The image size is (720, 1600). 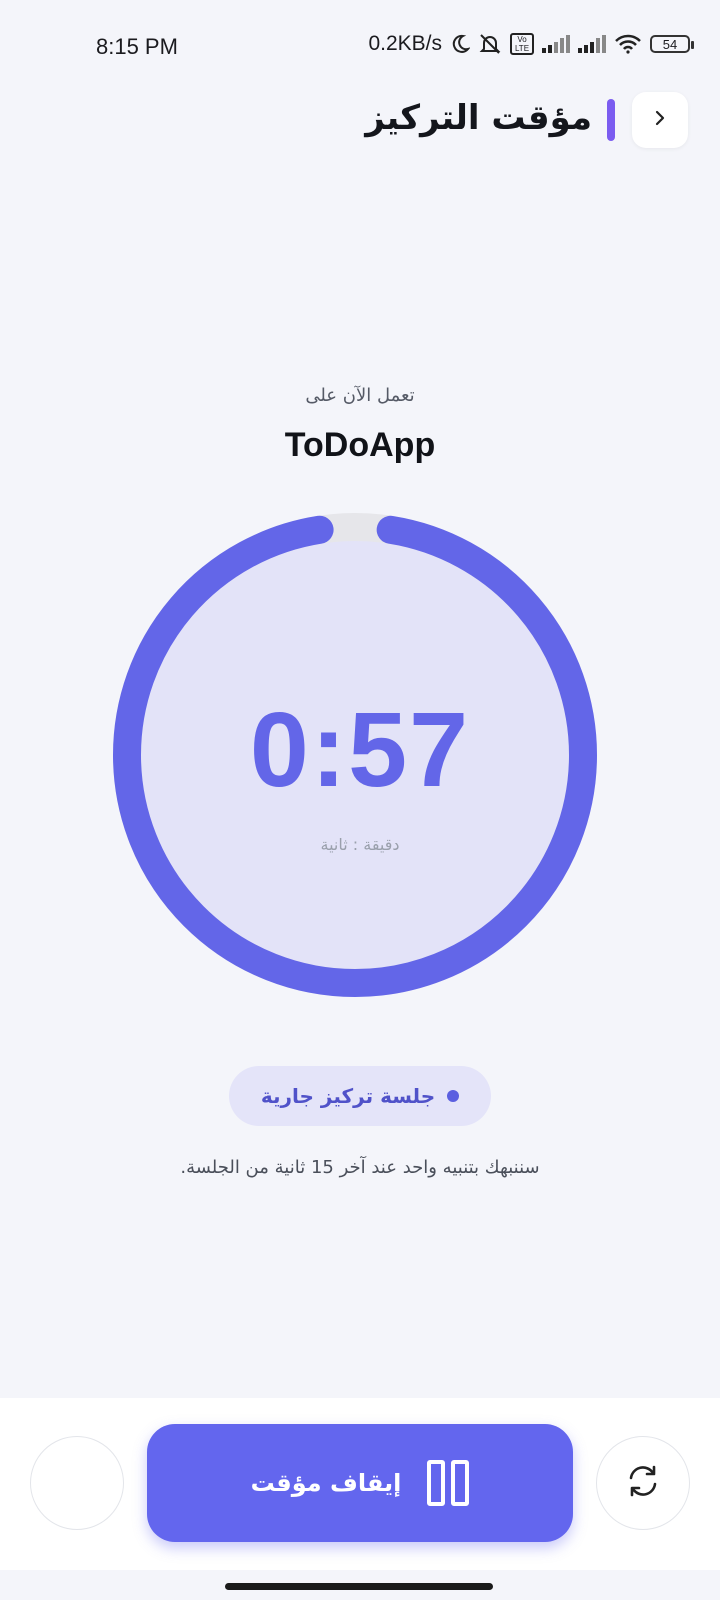 I want to click on empty-circle-button, so click(x=77, y=1483).